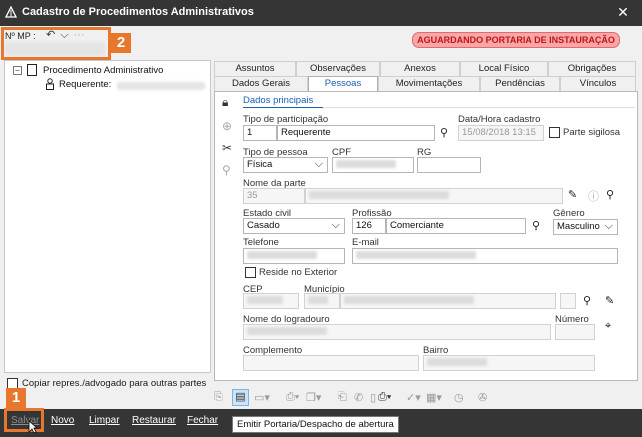 Image resolution: width=642 pixels, height=437 pixels. I want to click on calendar-icon: ▦▾, so click(434, 397).